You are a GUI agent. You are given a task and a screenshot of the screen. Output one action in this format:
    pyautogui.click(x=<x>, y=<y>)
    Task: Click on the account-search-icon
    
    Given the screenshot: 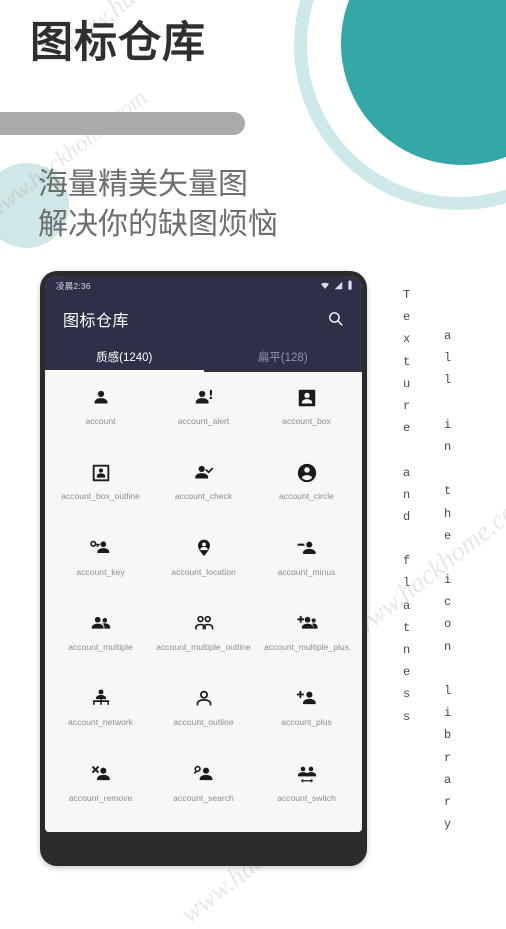 What is the action you would take?
    pyautogui.click(x=204, y=775)
    